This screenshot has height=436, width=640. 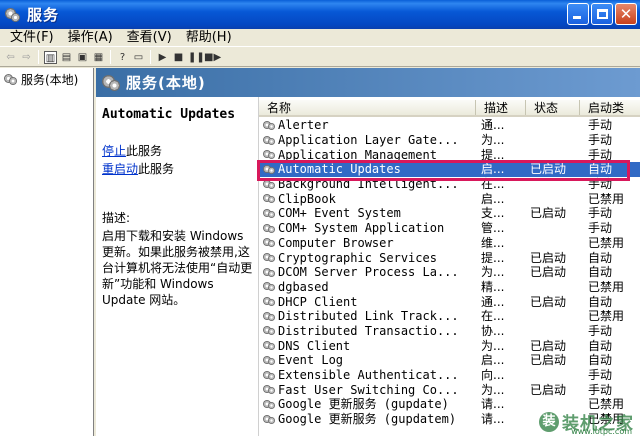 I want to click on column-header-status: 状态, so click(x=553, y=107).